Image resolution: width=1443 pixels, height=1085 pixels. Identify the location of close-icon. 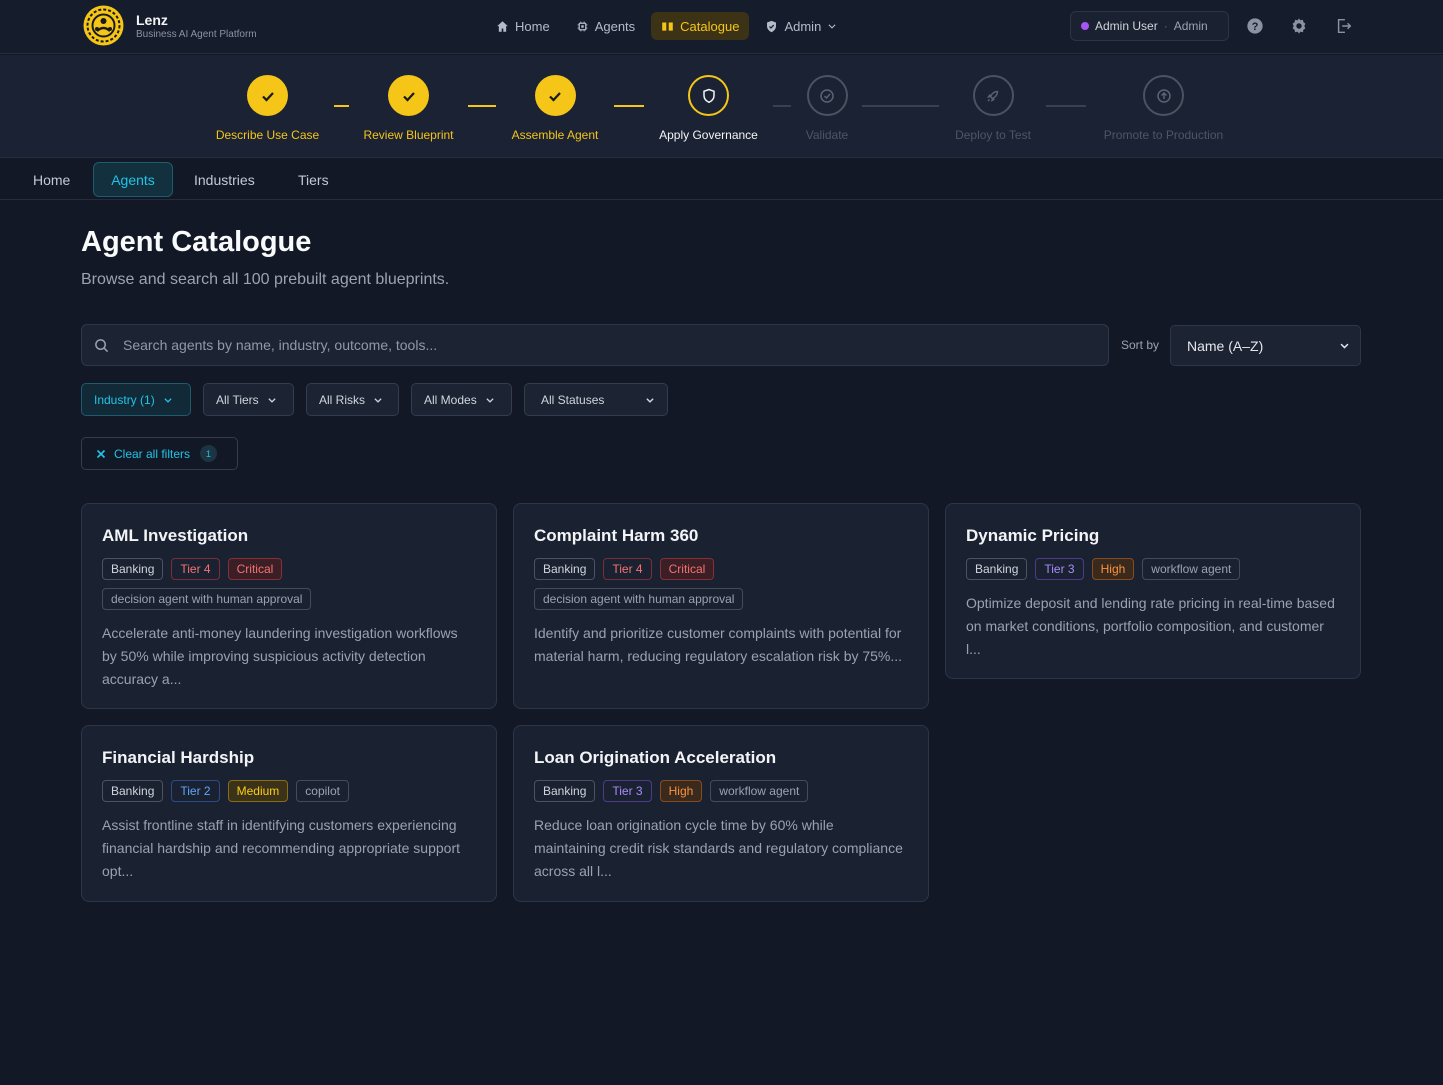
(101, 453).